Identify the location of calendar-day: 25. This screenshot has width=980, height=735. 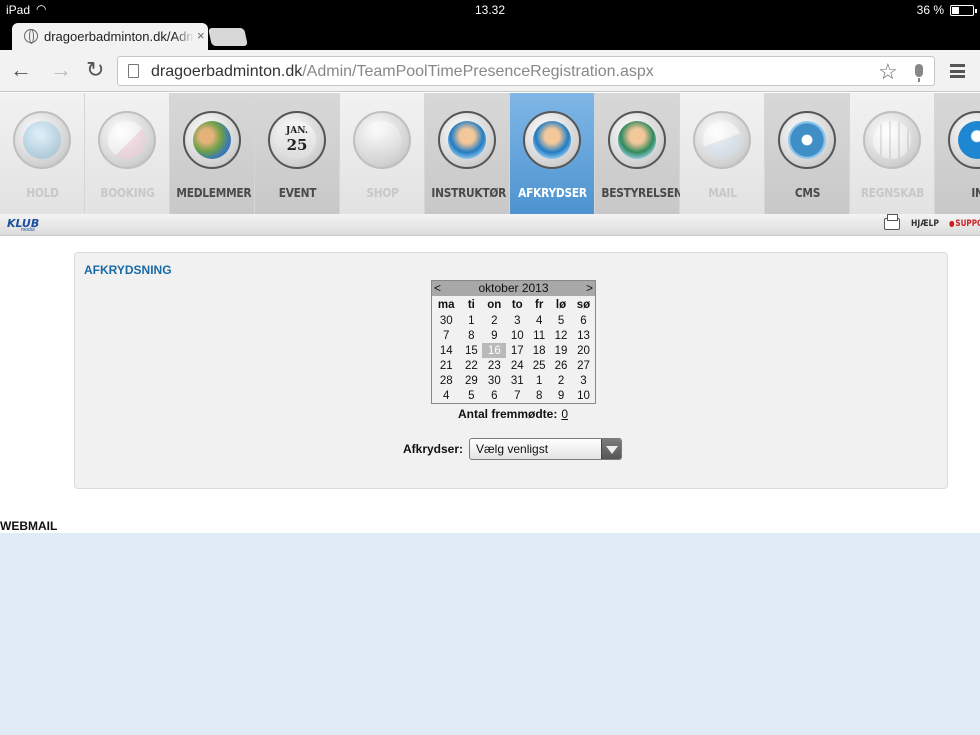
(539, 365).